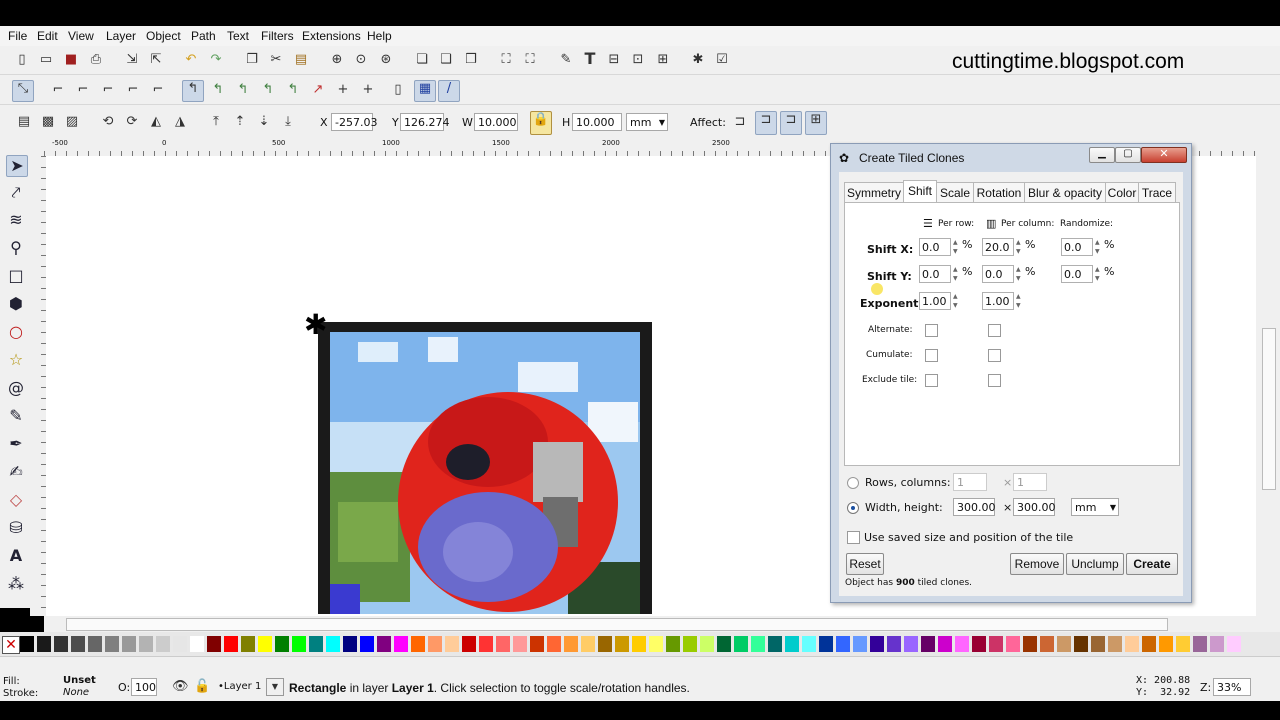 This screenshot has width=1280, height=720. I want to click on tweak-tool-icon: ≋, so click(16, 220).